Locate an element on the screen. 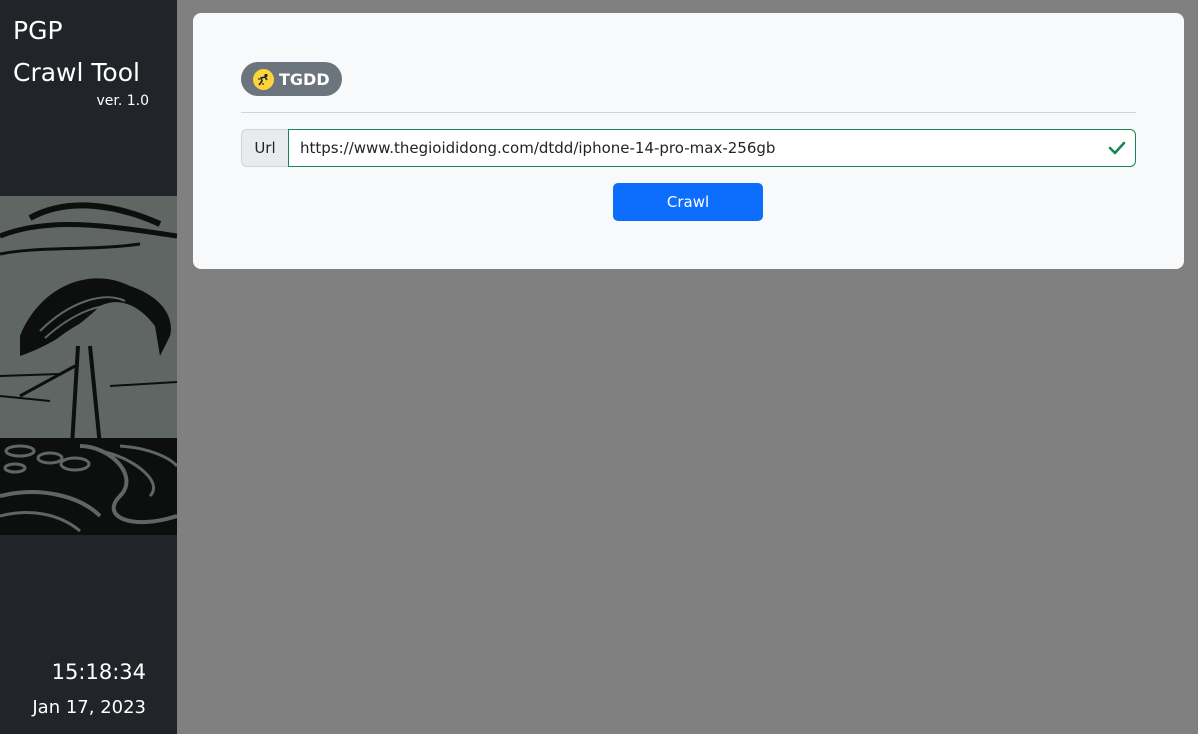  source-tag-label: TGDD is located at coordinates (304, 79).